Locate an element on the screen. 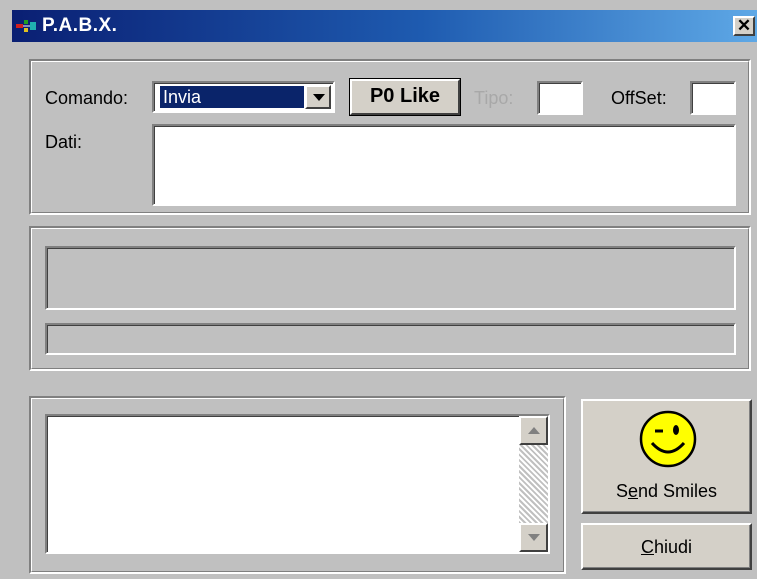 This screenshot has width=757, height=579. offset-label: OffSet: is located at coordinates (639, 98).